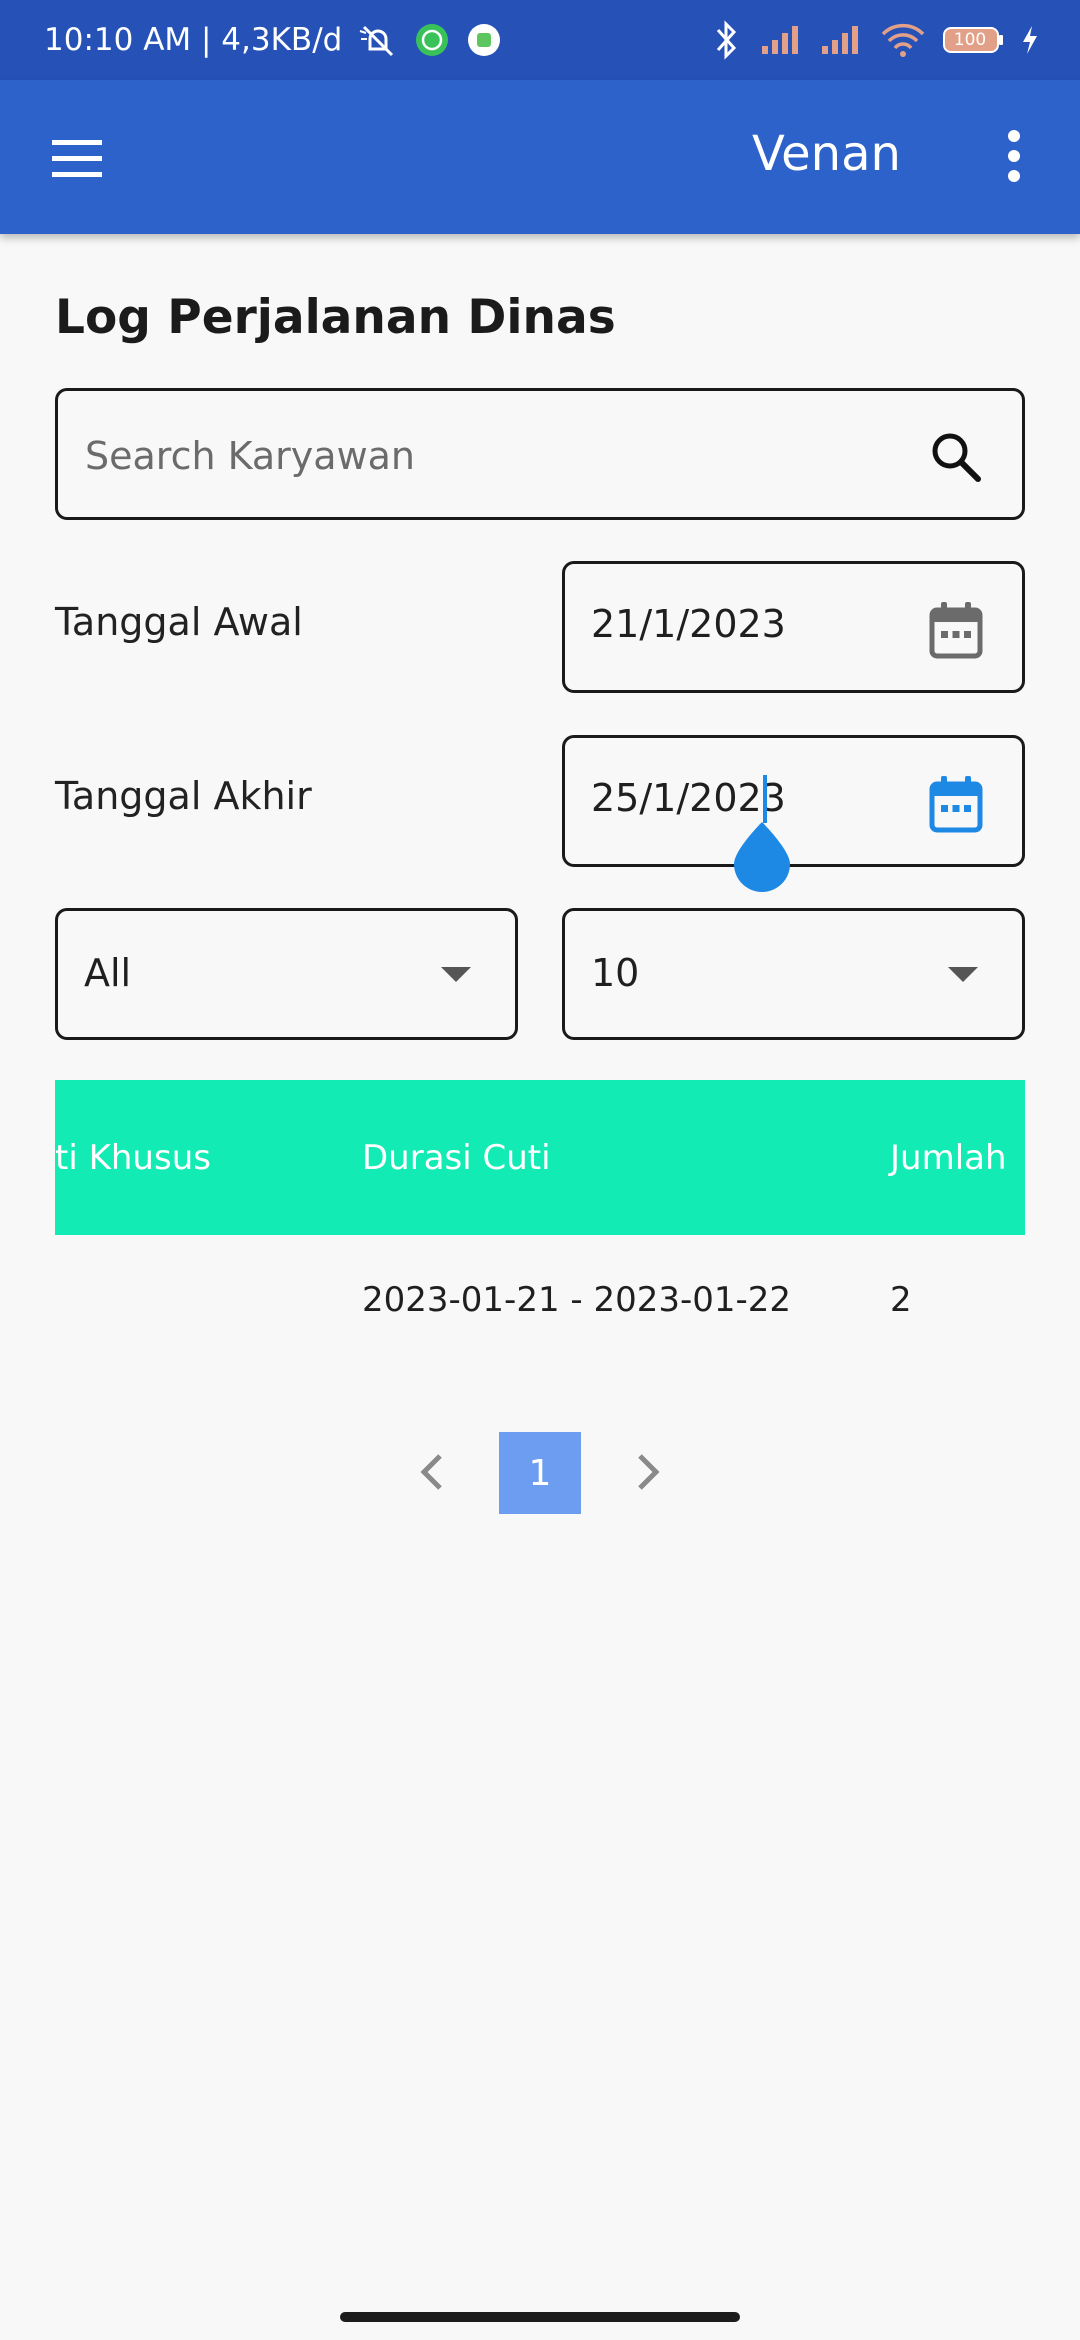 Image resolution: width=1080 pixels, height=2340 pixels. I want to click on search-button, so click(956, 457).